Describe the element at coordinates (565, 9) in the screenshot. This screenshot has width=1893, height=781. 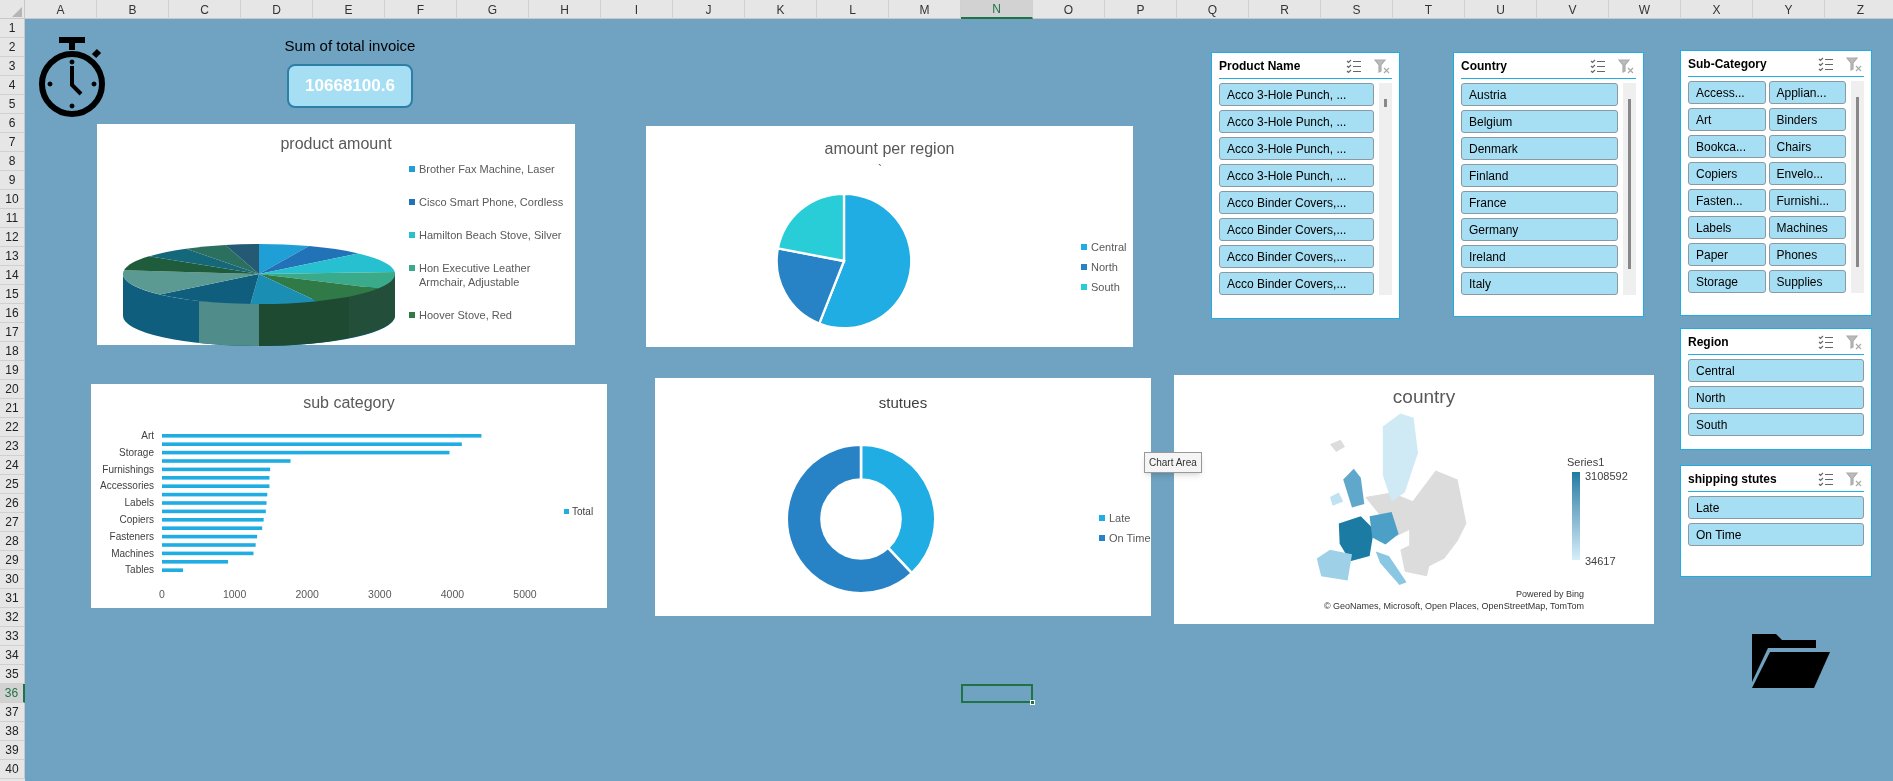
I see `column-header: H` at that location.